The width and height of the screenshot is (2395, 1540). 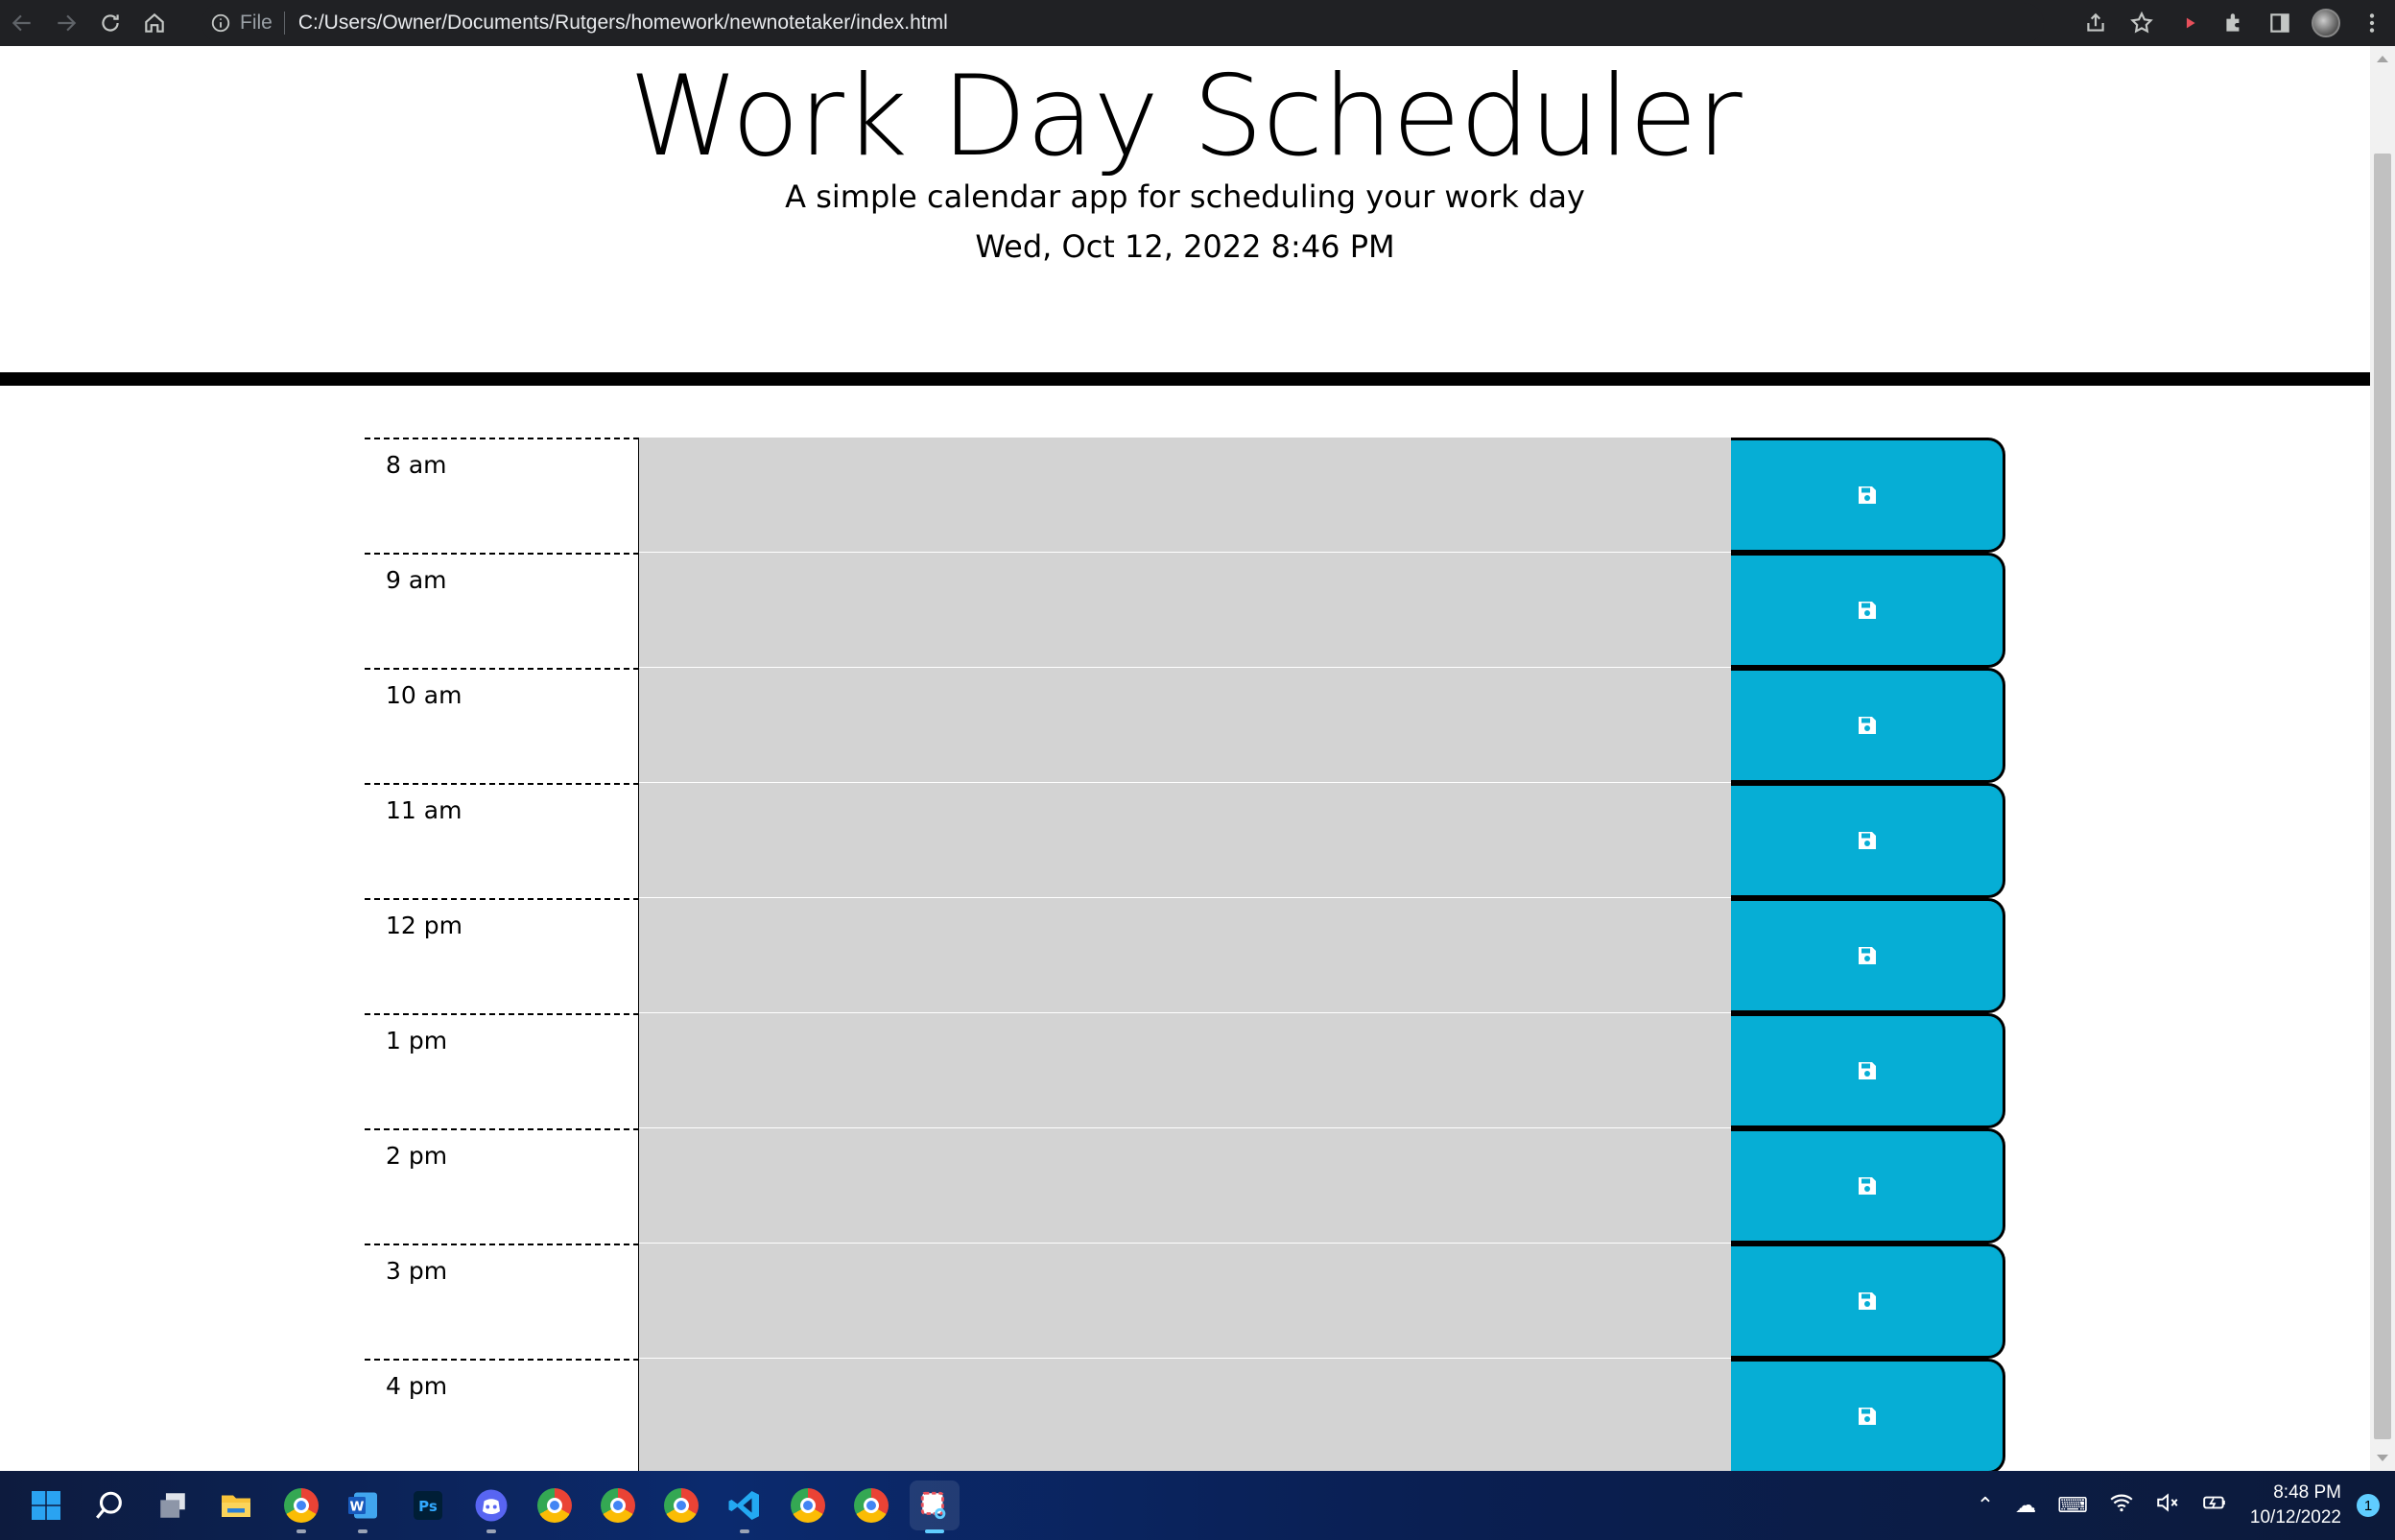 I want to click on file-explorer-icon, so click(x=236, y=1505).